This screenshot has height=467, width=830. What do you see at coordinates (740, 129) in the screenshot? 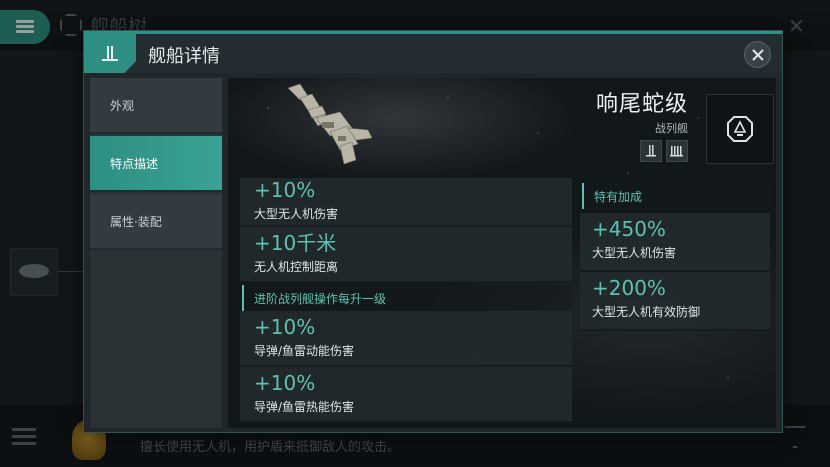
I see `faction-icon` at bounding box center [740, 129].